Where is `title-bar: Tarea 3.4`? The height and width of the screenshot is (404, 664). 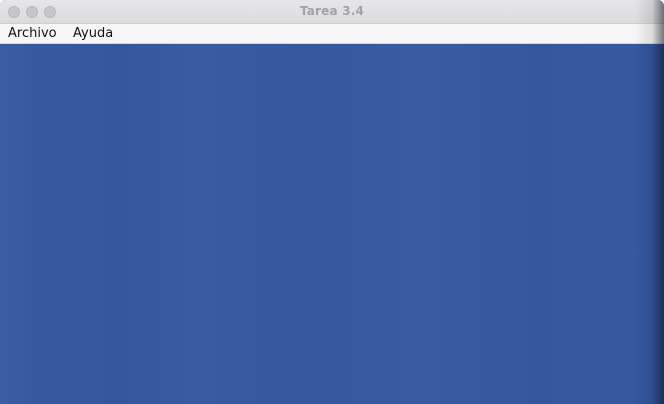 title-bar: Tarea 3.4 is located at coordinates (332, 12).